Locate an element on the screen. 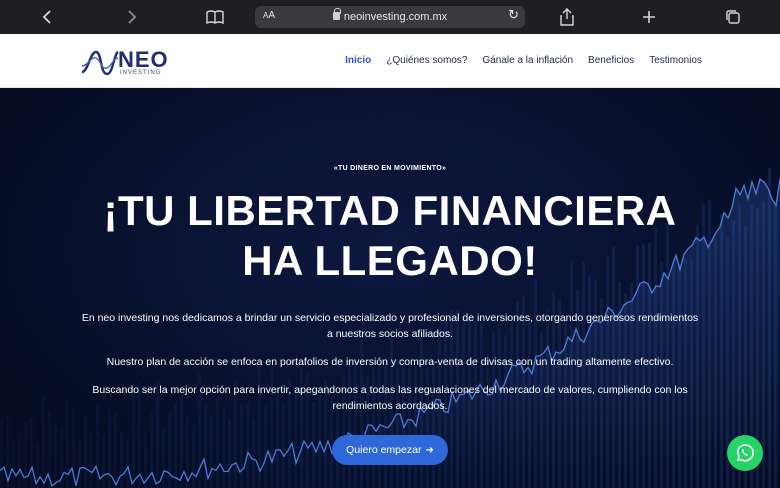  plus-icon is located at coordinates (649, 17).